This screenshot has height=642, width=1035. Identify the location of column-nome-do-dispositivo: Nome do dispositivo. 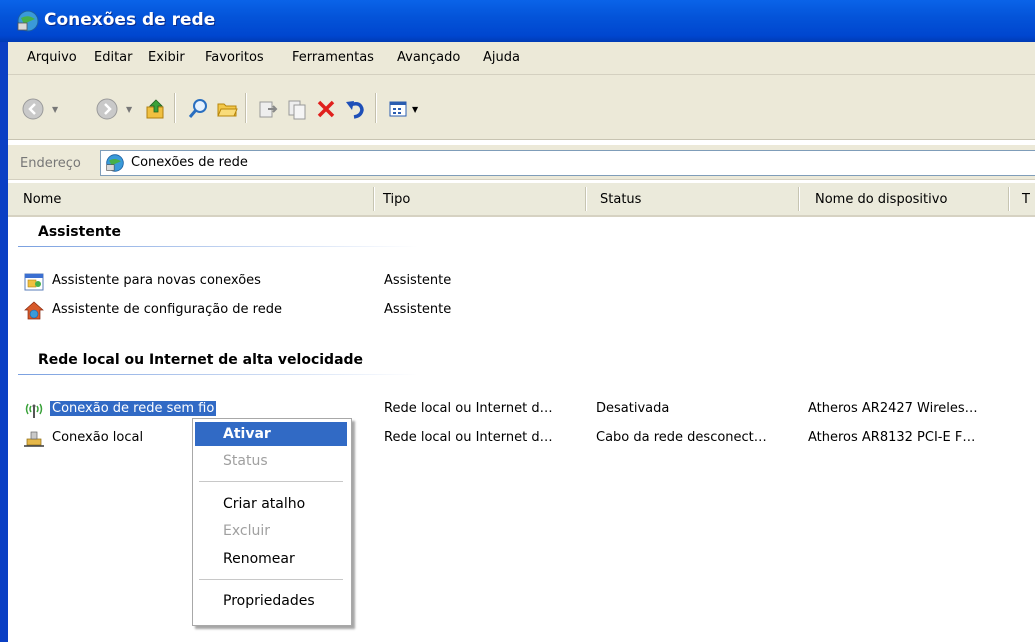
(881, 199).